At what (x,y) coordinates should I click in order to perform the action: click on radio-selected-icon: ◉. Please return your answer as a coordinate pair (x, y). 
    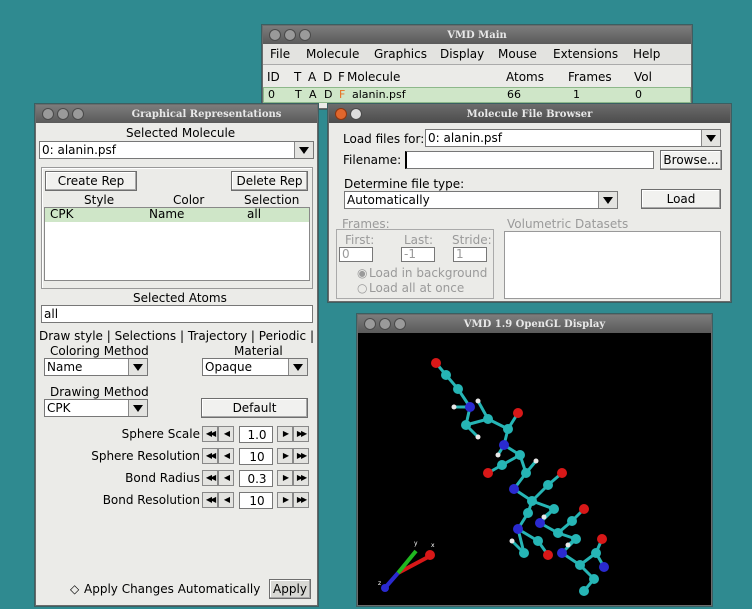
    Looking at the image, I should click on (362, 273).